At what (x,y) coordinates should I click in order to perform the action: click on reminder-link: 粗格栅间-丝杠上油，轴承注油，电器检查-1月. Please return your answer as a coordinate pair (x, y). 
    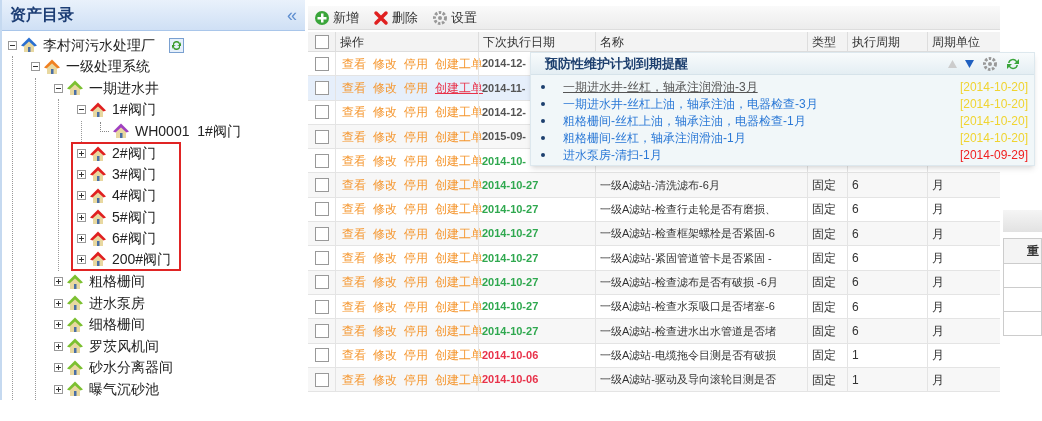
    Looking at the image, I should click on (684, 120).